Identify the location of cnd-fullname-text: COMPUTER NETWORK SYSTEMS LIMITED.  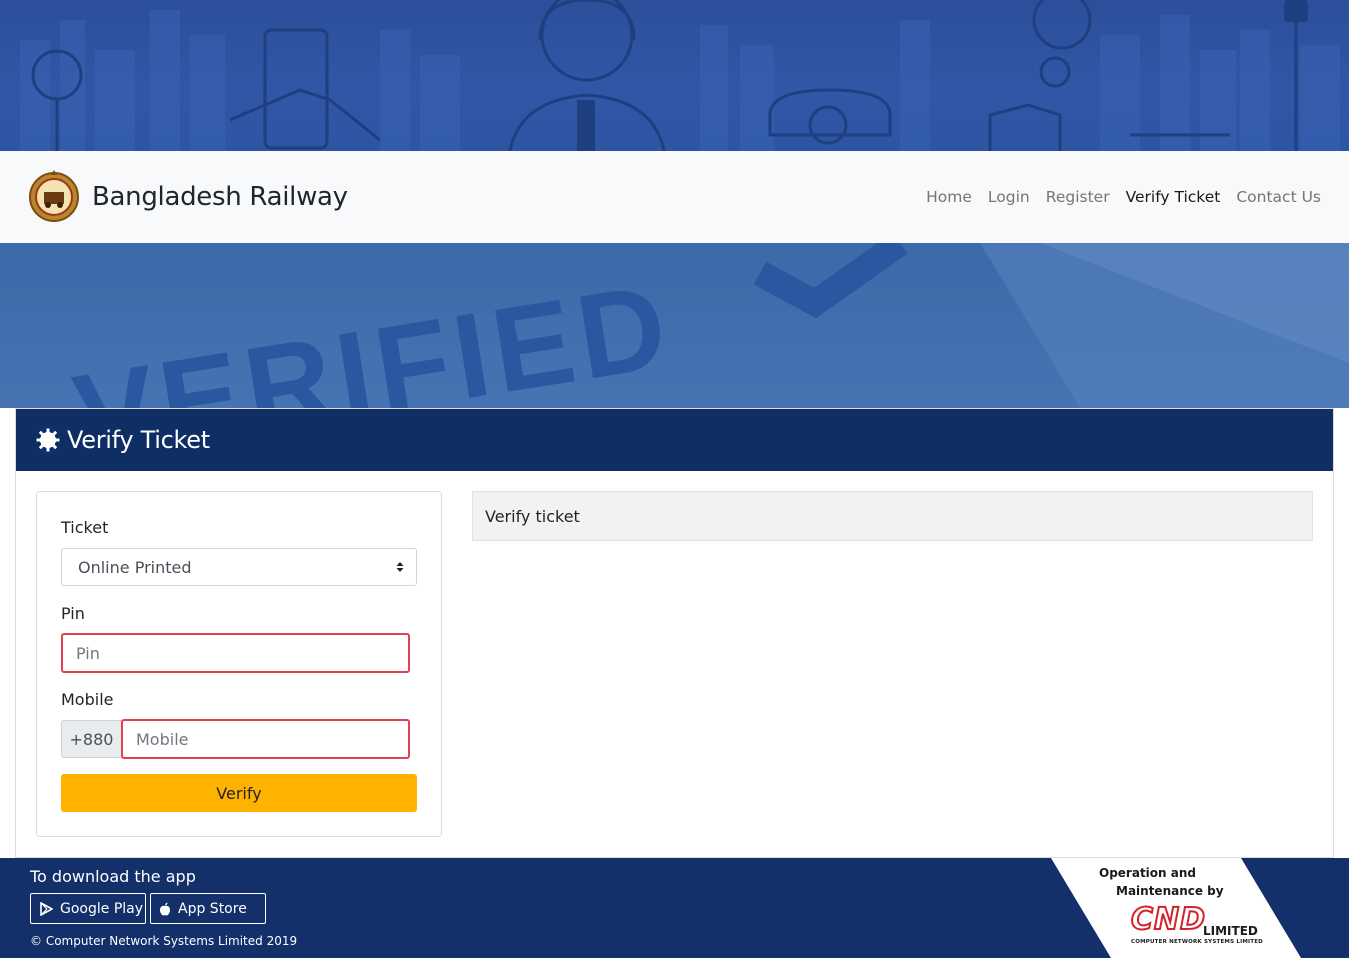
(1197, 942).